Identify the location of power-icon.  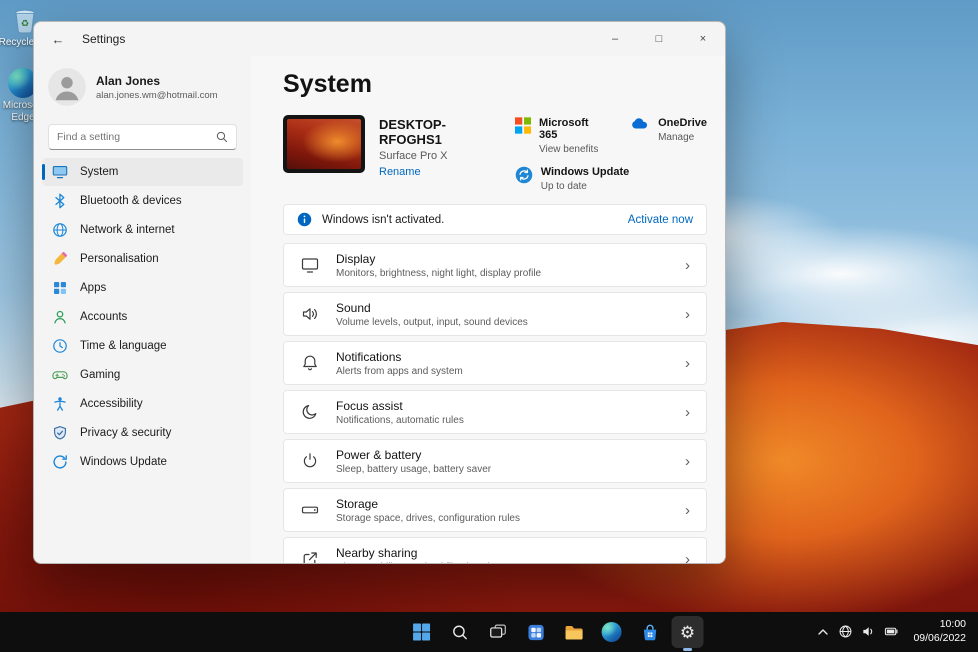
(310, 461).